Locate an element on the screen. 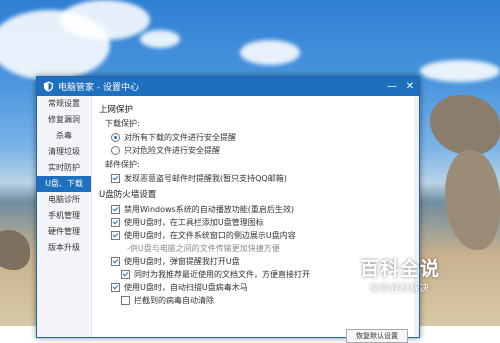 This screenshot has width=500, height=343. sidebar-item-realtime: 实时防护 is located at coordinates (64, 168).